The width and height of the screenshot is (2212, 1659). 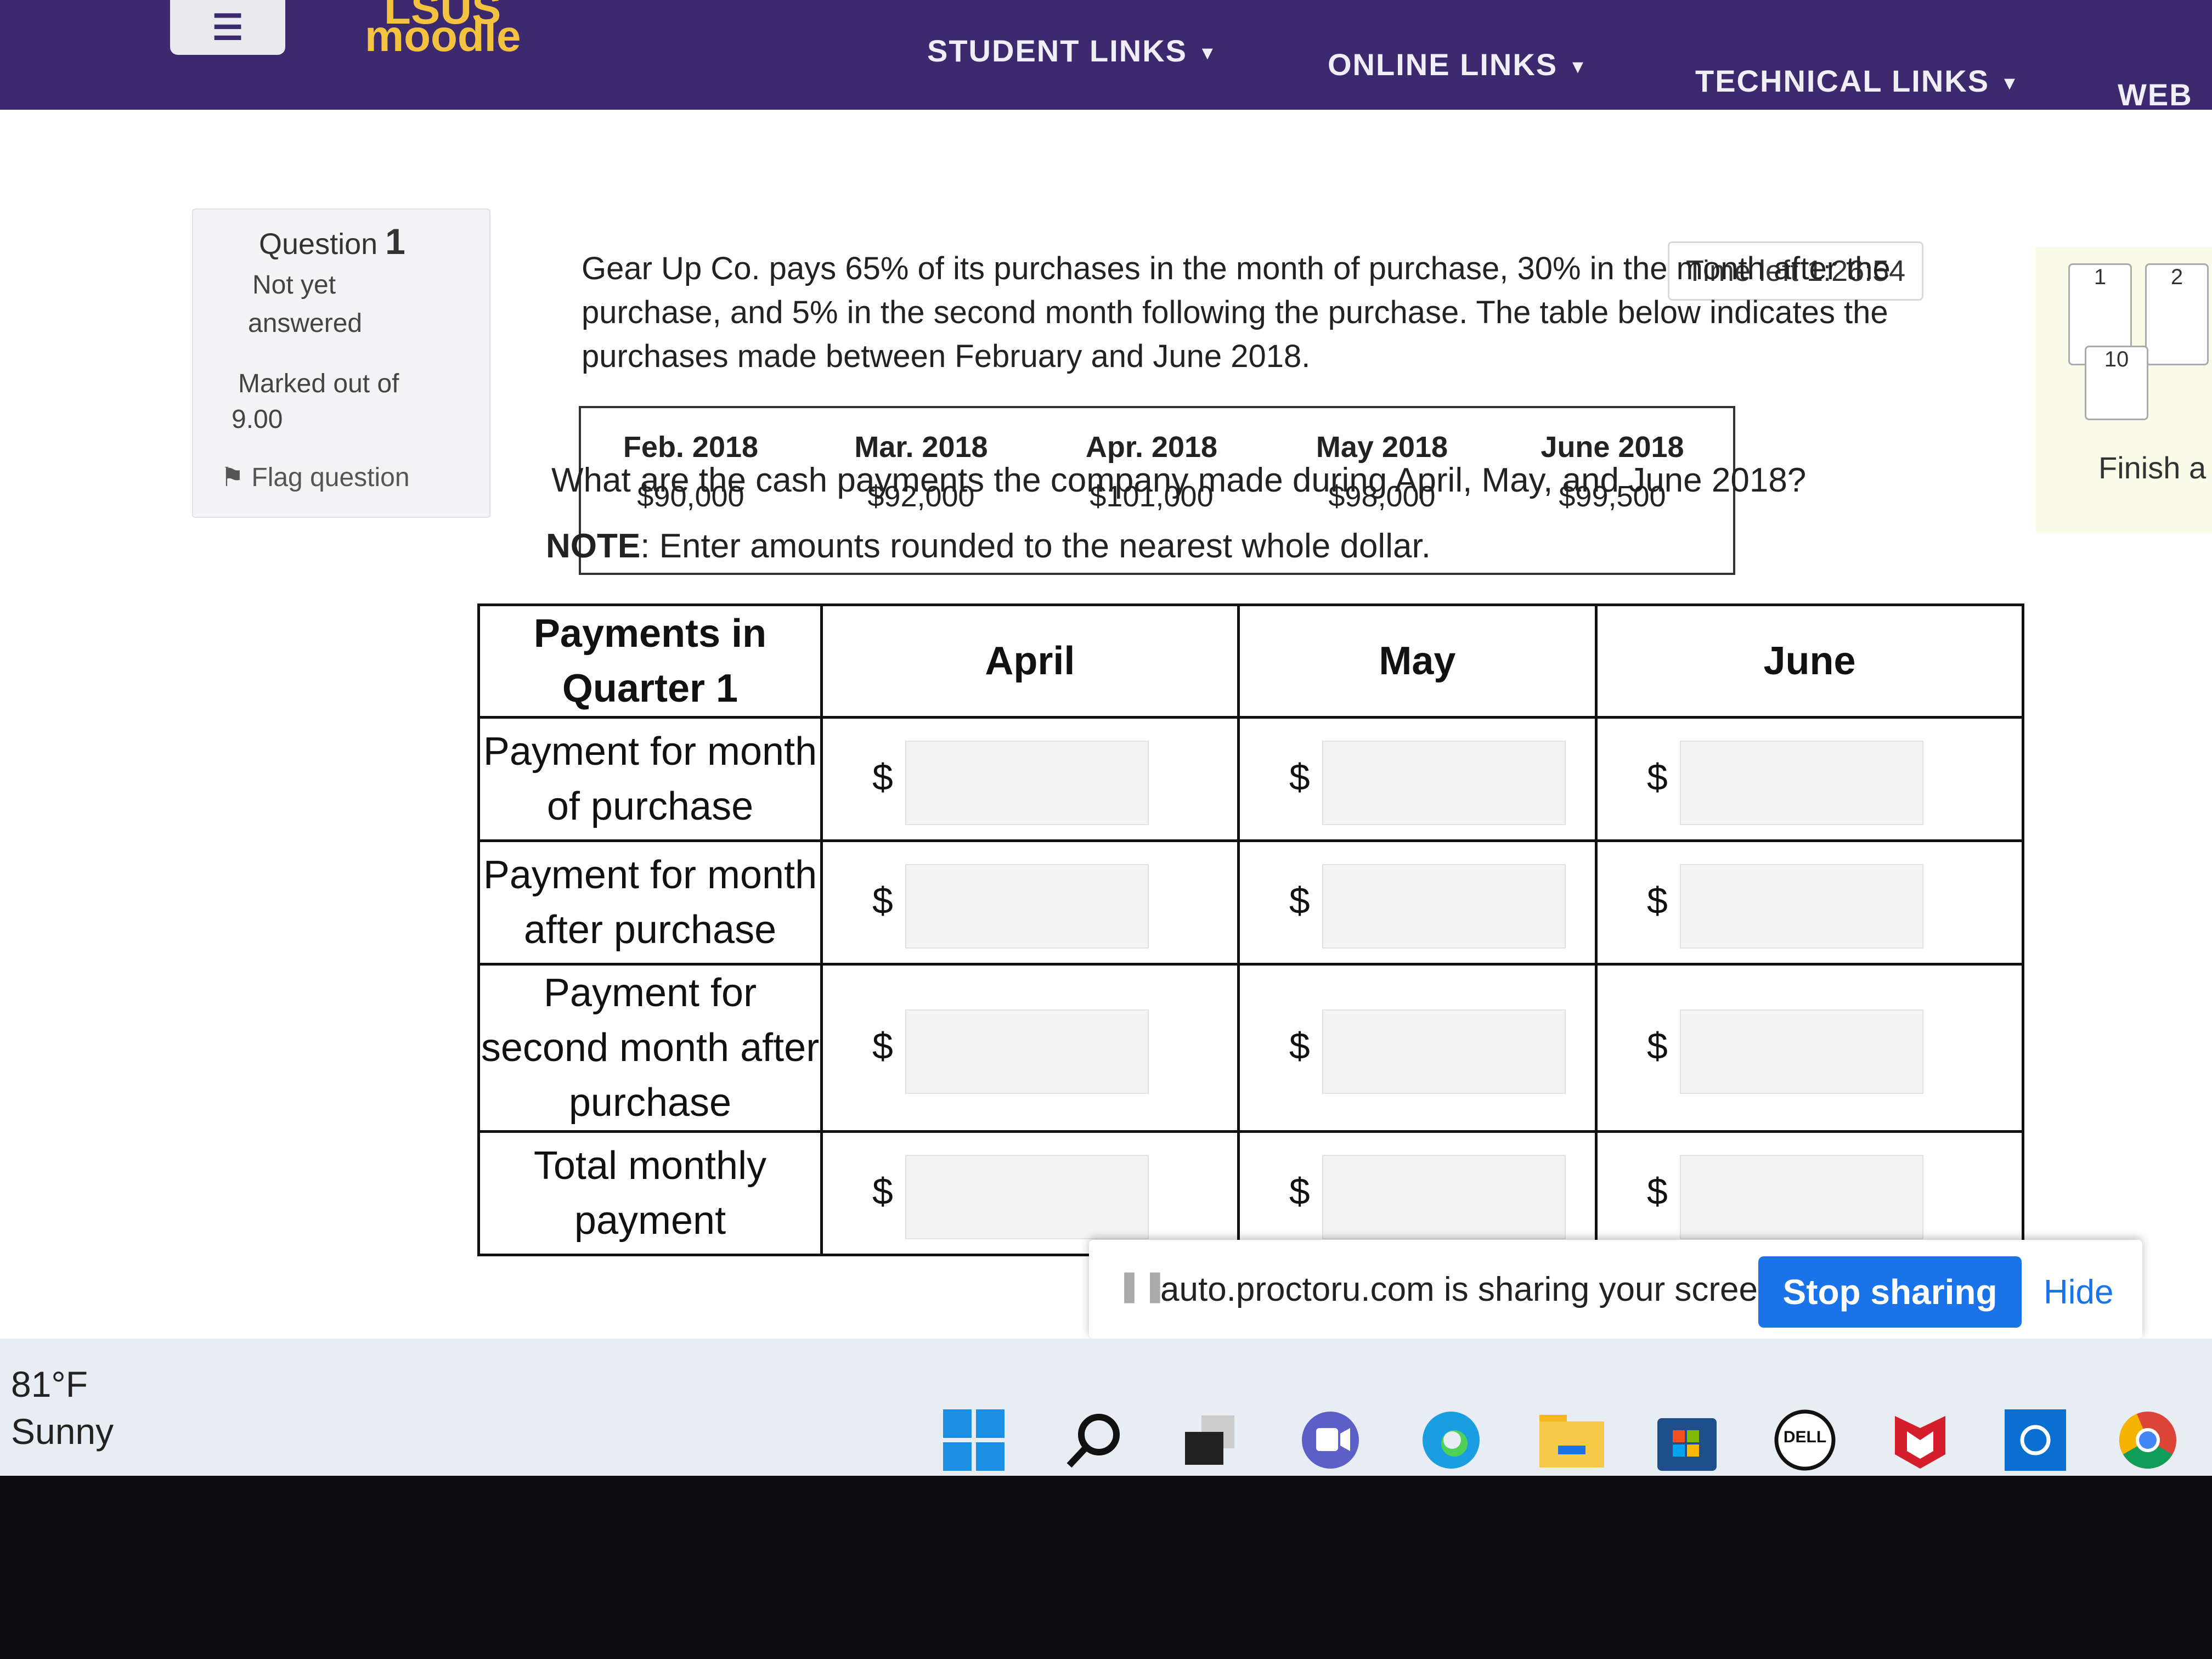 What do you see at coordinates (1027, 1051) in the screenshot?
I see `april-second-month-input` at bounding box center [1027, 1051].